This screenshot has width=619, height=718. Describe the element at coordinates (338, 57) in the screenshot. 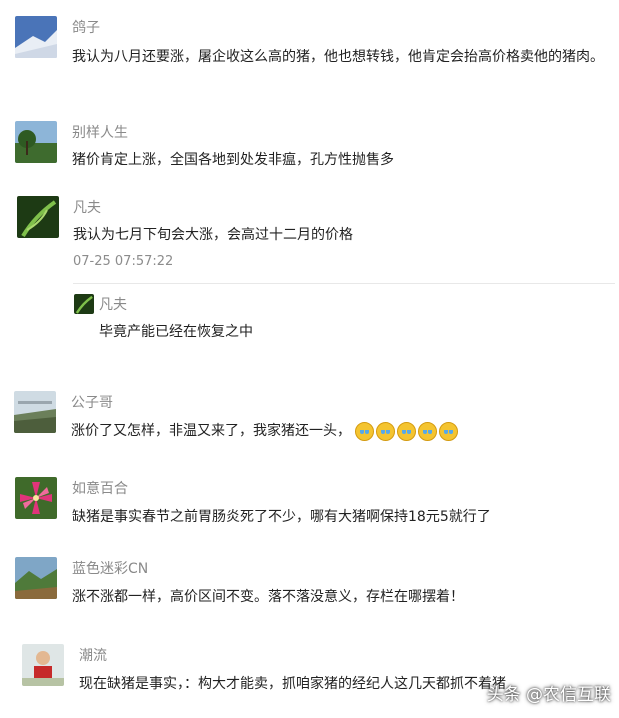

I see `comment-text: 我认为八月还要涨，屠企收这么高的猪，他也想转钱，他肯定会抬高价格卖他的猪肉。` at that location.